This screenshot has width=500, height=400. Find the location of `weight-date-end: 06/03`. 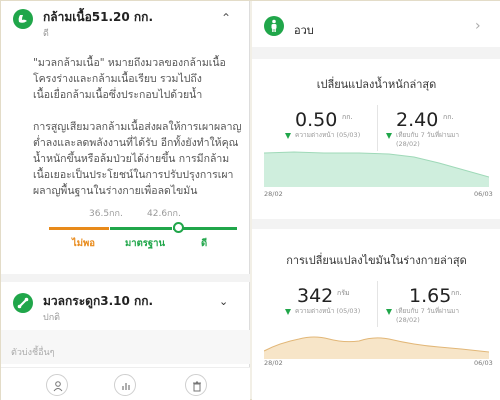

weight-date-end: 06/03 is located at coordinates (483, 194).